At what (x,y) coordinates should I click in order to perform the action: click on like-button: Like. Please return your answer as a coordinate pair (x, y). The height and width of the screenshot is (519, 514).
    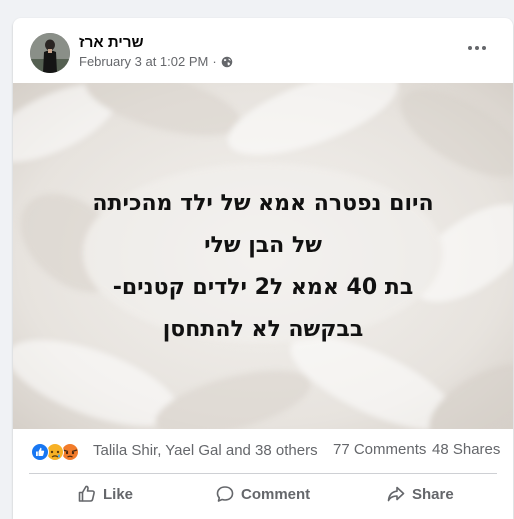
    Looking at the image, I should click on (105, 494).